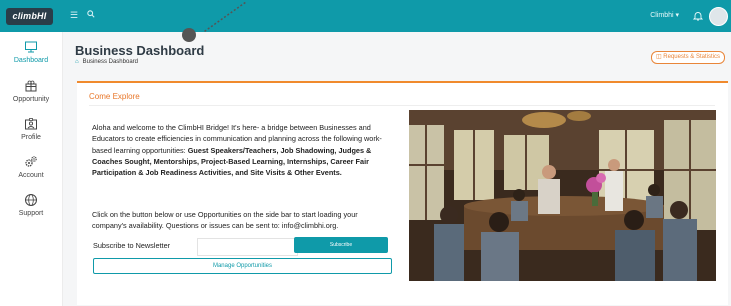 Image resolution: width=731 pixels, height=306 pixels. I want to click on monitor-icon, so click(31, 47).